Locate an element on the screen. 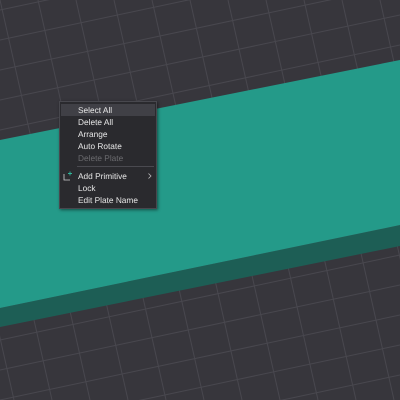 The height and width of the screenshot is (400, 400). menu-item: Delete All is located at coordinates (108, 122).